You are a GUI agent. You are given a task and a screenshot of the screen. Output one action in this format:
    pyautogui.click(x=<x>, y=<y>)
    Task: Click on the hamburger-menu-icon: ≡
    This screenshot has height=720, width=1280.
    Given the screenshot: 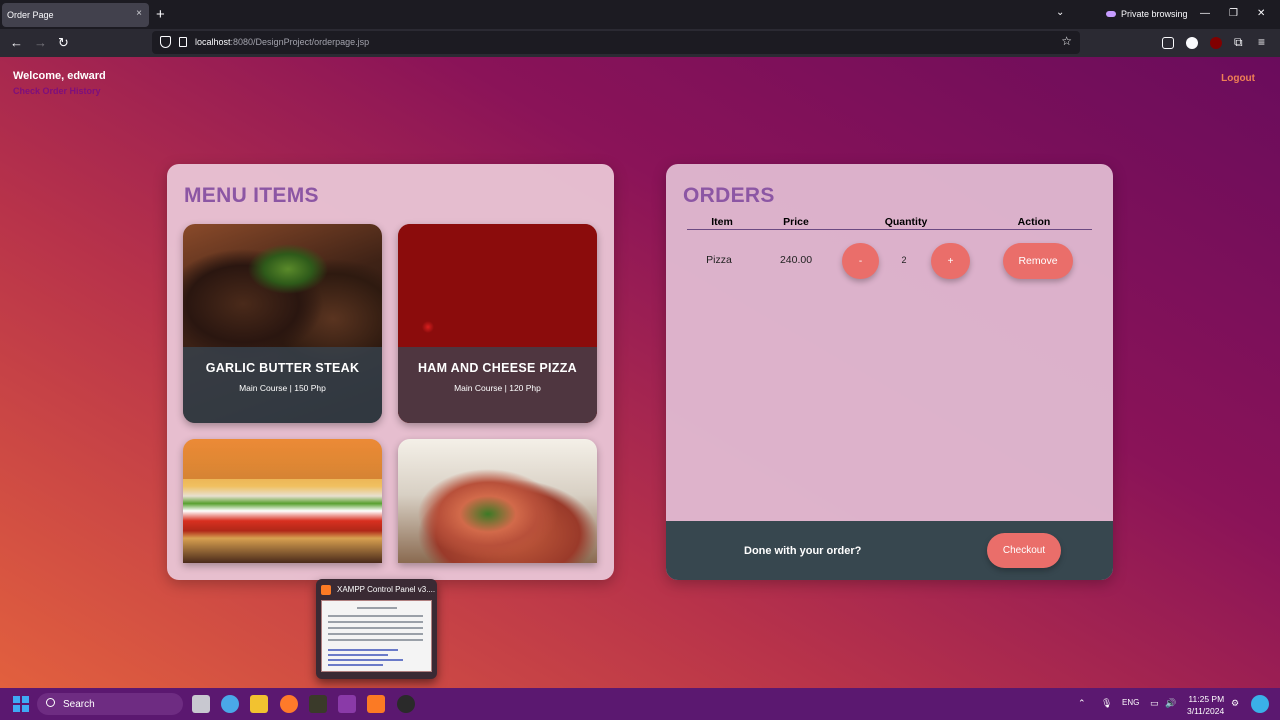 What is the action you would take?
    pyautogui.click(x=1261, y=42)
    